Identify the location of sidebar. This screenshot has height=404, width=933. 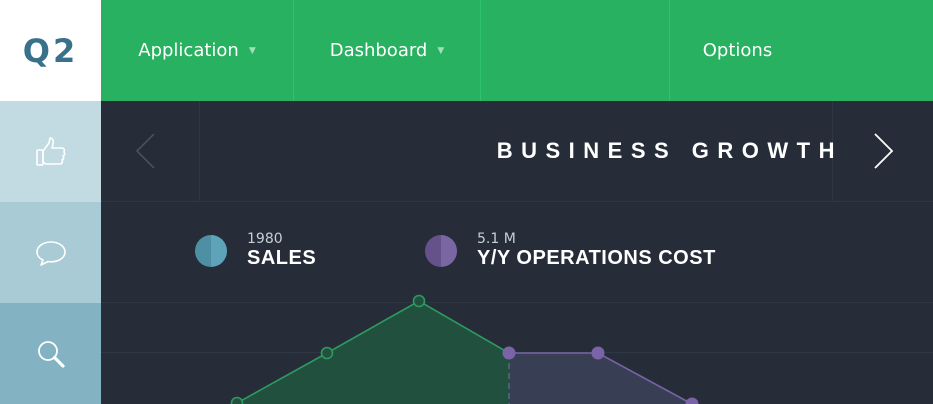
(50, 252).